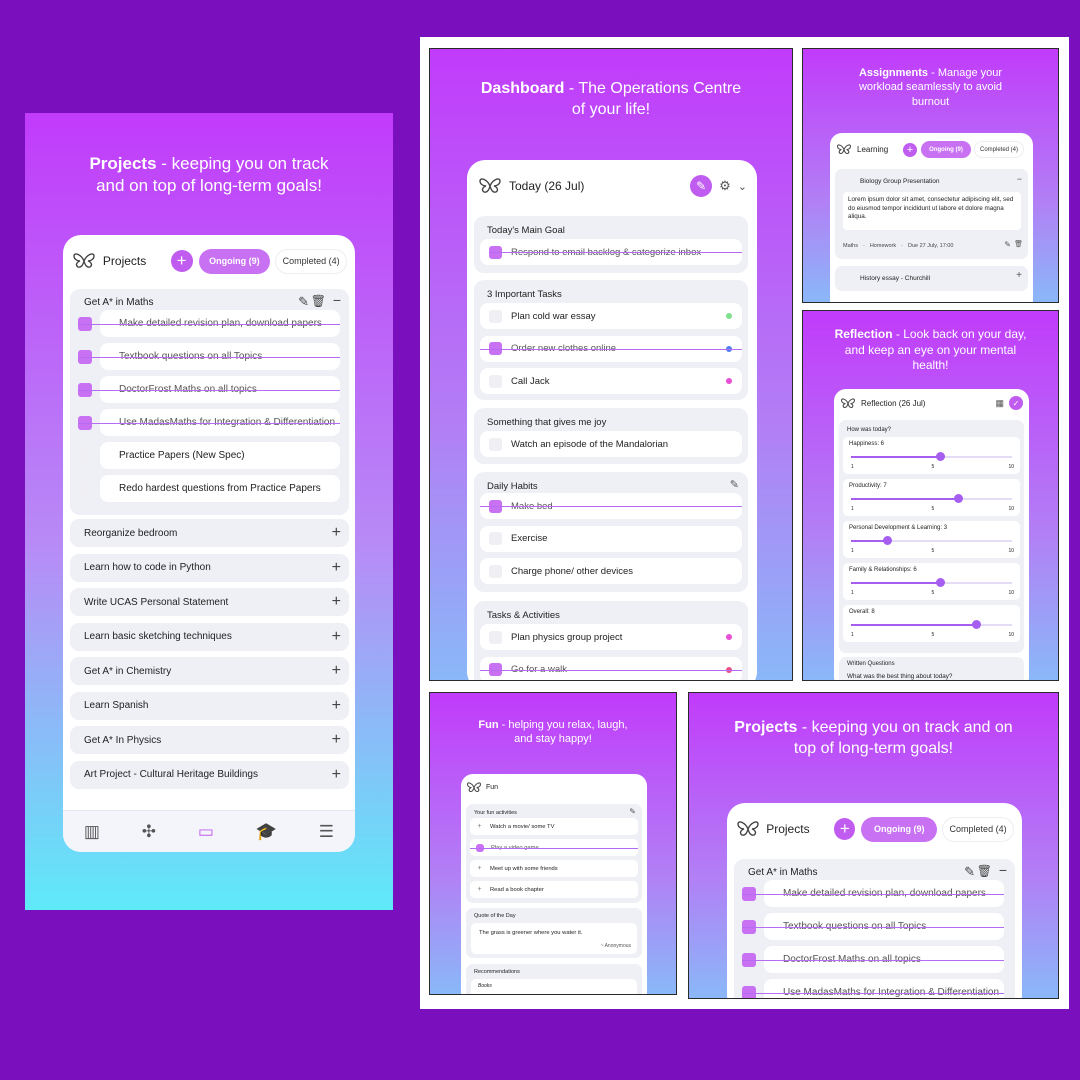  What do you see at coordinates (209, 636) in the screenshot?
I see `project-item: Learn basic sketching techniques +` at bounding box center [209, 636].